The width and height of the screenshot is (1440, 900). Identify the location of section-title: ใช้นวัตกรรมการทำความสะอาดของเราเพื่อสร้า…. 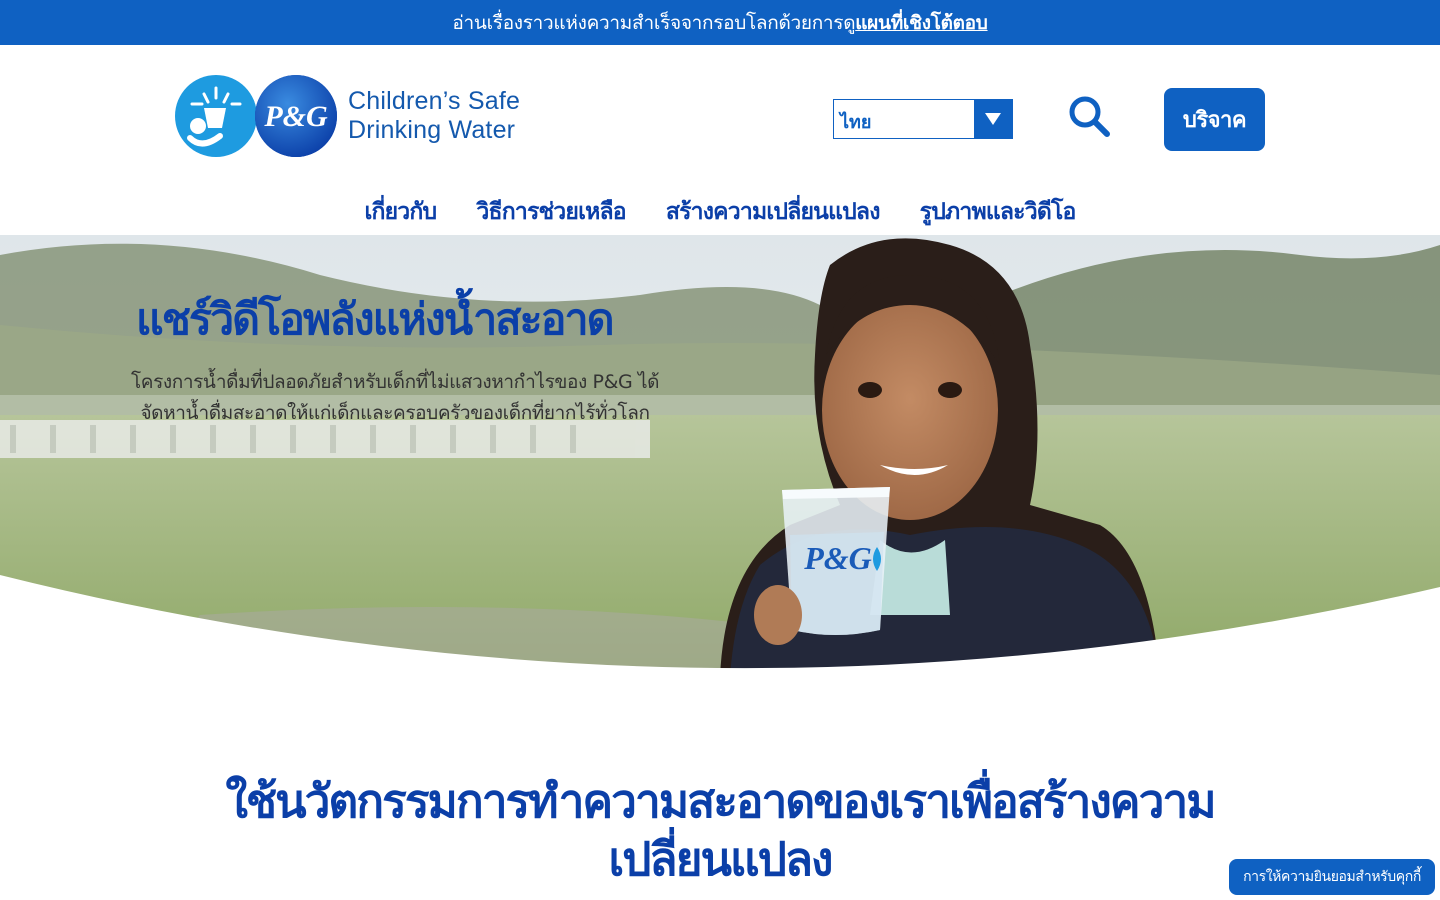
(720, 830).